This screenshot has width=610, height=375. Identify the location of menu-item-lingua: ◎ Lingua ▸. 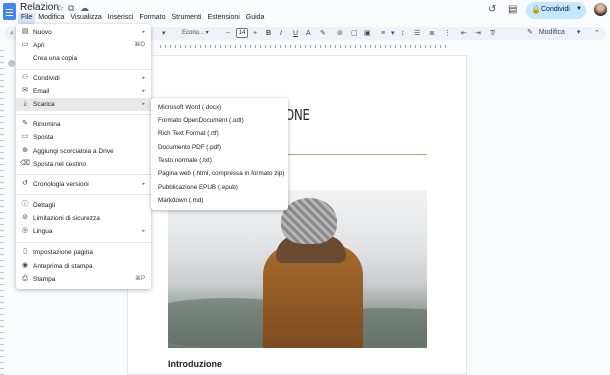
(83, 231).